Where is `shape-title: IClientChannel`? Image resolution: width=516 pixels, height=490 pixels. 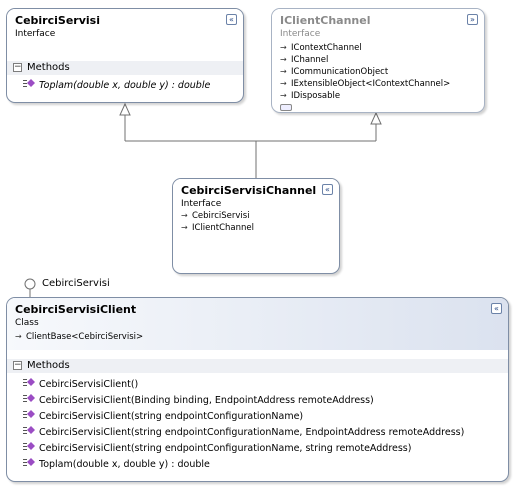 shape-title: IClientChannel is located at coordinates (325, 20).